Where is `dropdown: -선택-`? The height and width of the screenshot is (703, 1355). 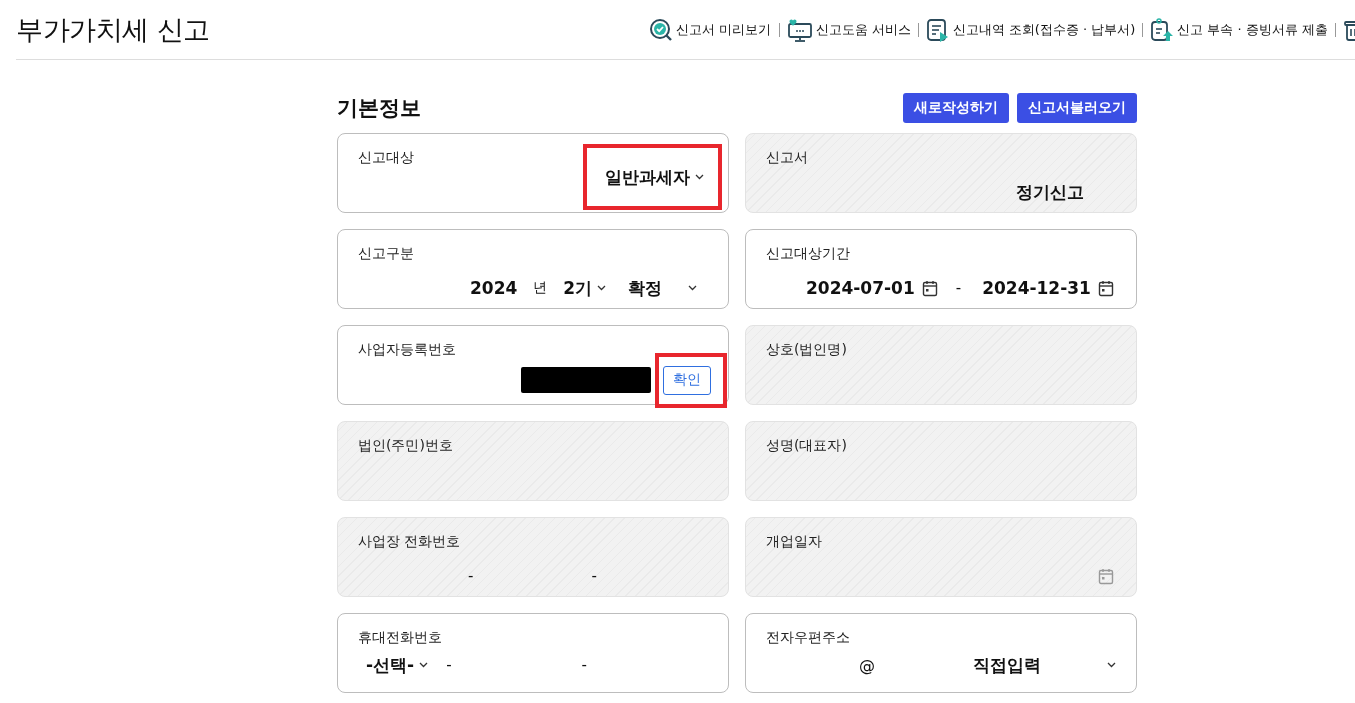
dropdown: -선택- is located at coordinates (397, 665).